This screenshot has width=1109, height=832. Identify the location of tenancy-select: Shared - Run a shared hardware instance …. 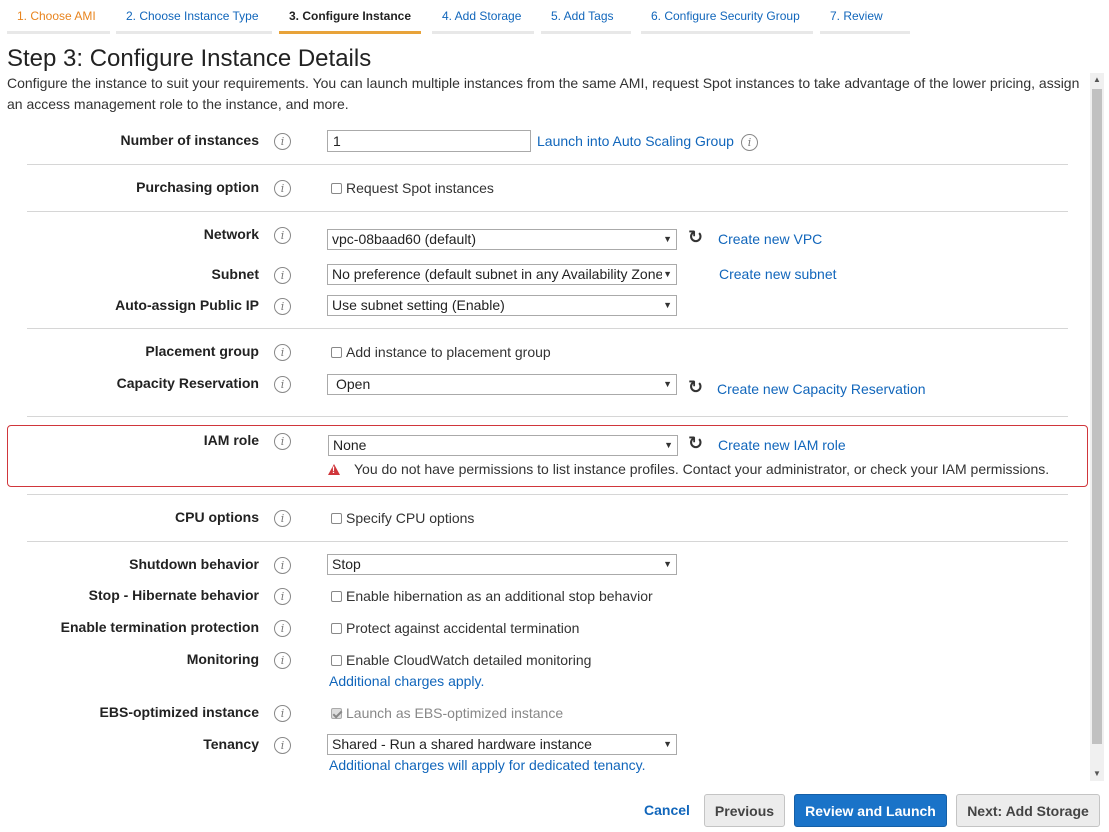
(502, 744).